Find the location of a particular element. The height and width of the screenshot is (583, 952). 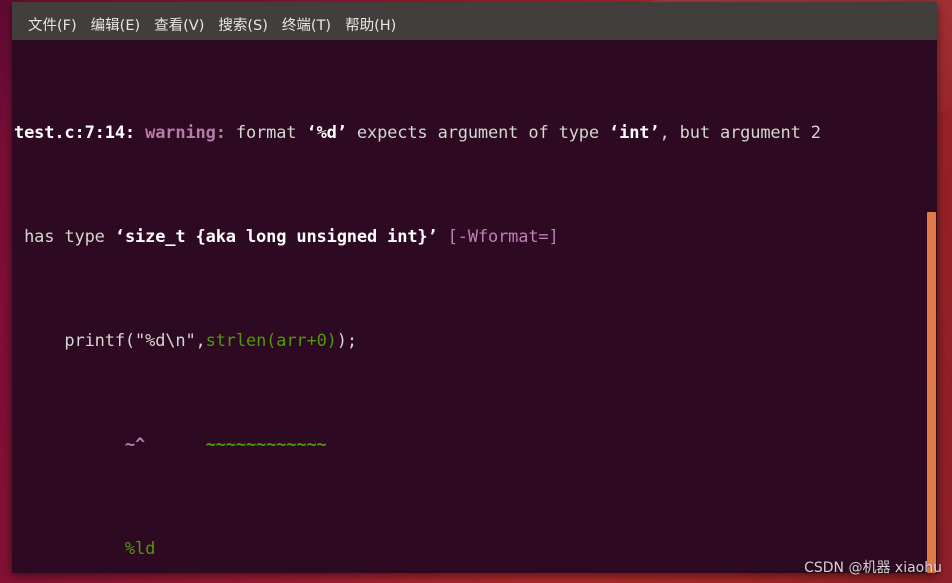

diag-quoted: ‘%d’ is located at coordinates (326, 133).